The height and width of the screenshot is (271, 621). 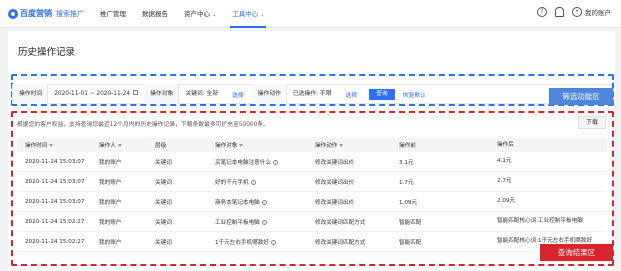 What do you see at coordinates (504, 161) in the screenshot?
I see `cell-after: 4.1元` at bounding box center [504, 161].